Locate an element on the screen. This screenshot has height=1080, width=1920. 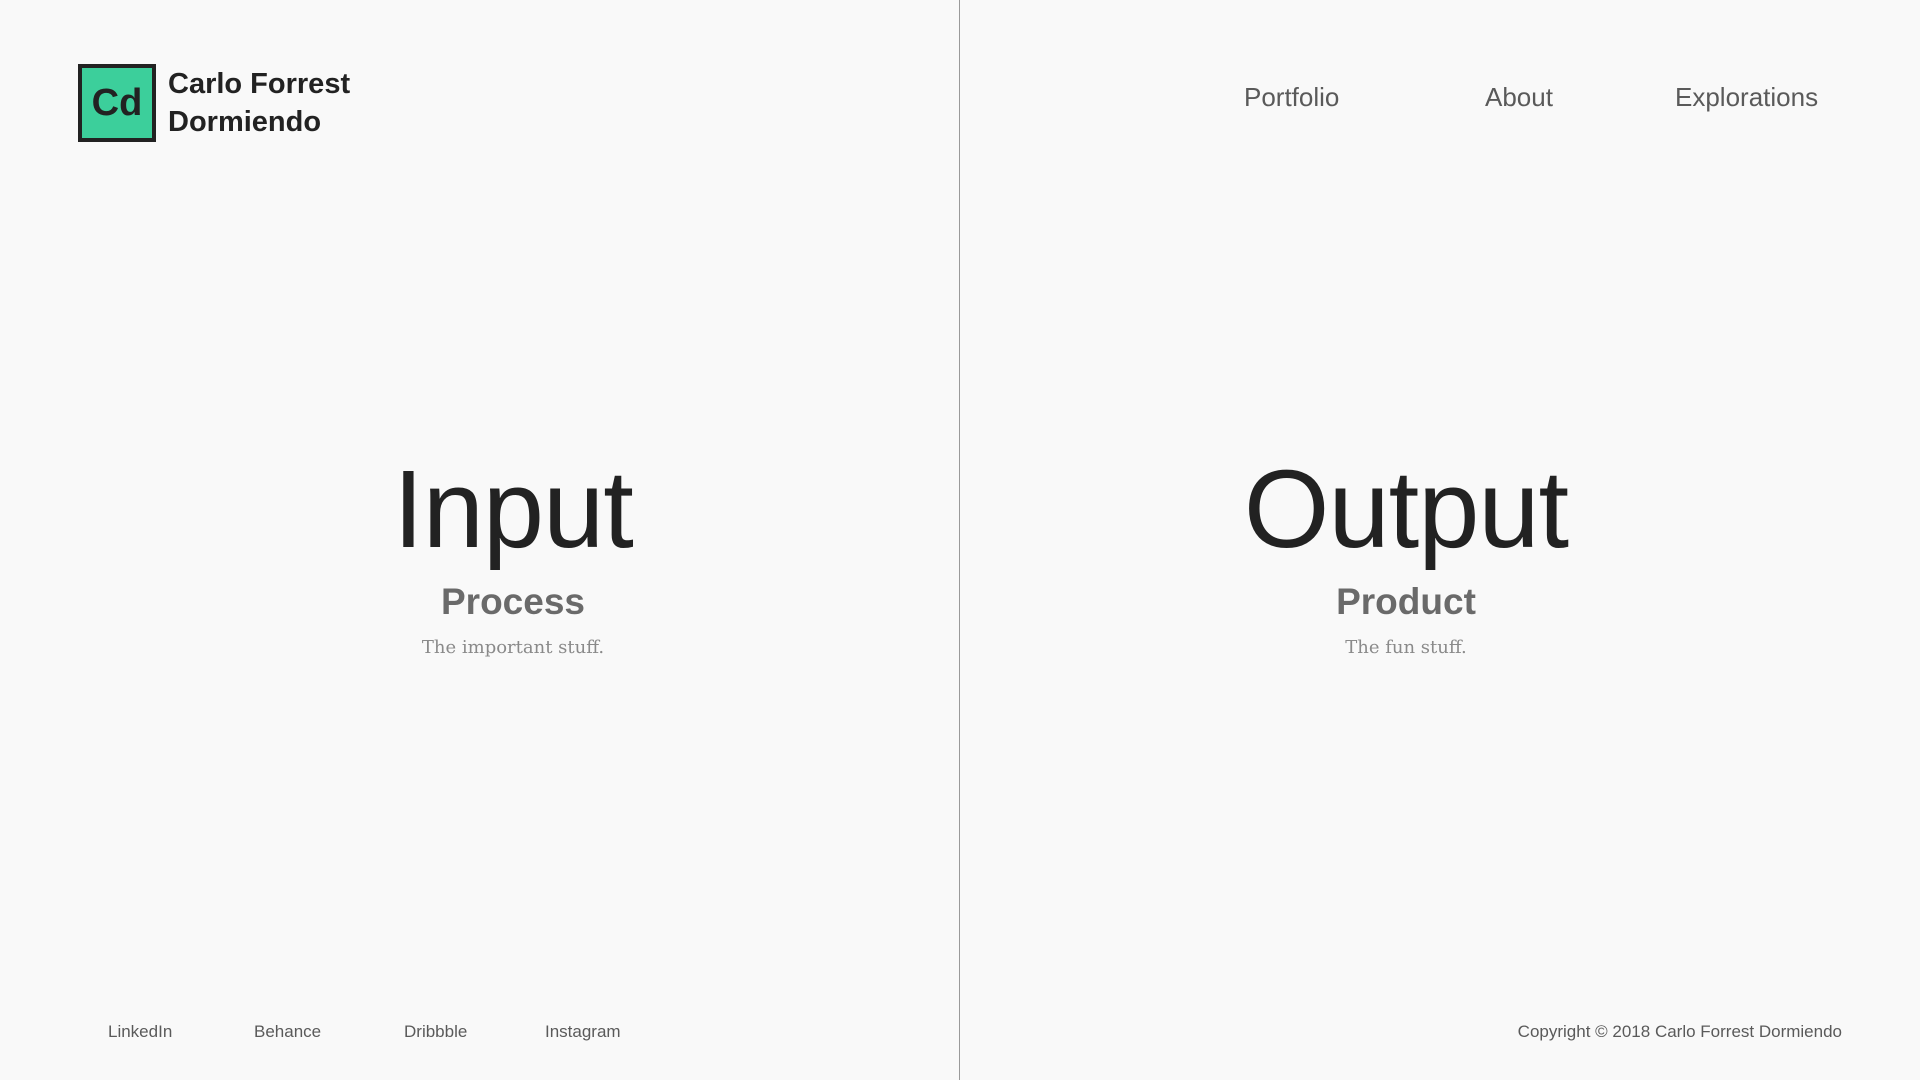
logo-name-line1: Carlo Forrest is located at coordinates (259, 84).